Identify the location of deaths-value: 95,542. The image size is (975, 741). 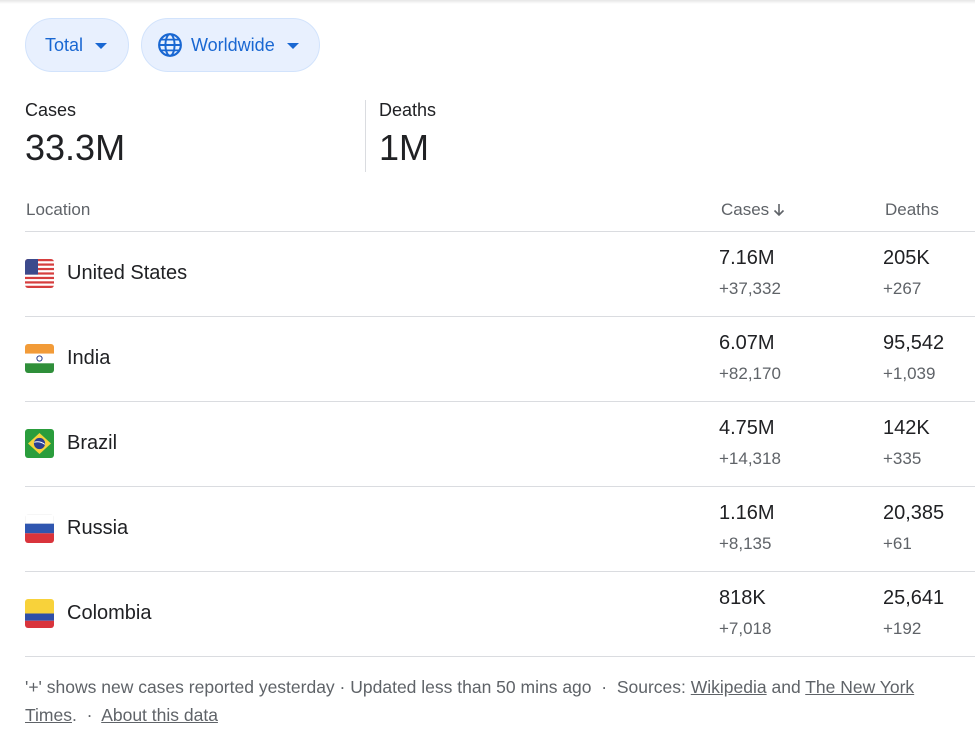
(914, 343).